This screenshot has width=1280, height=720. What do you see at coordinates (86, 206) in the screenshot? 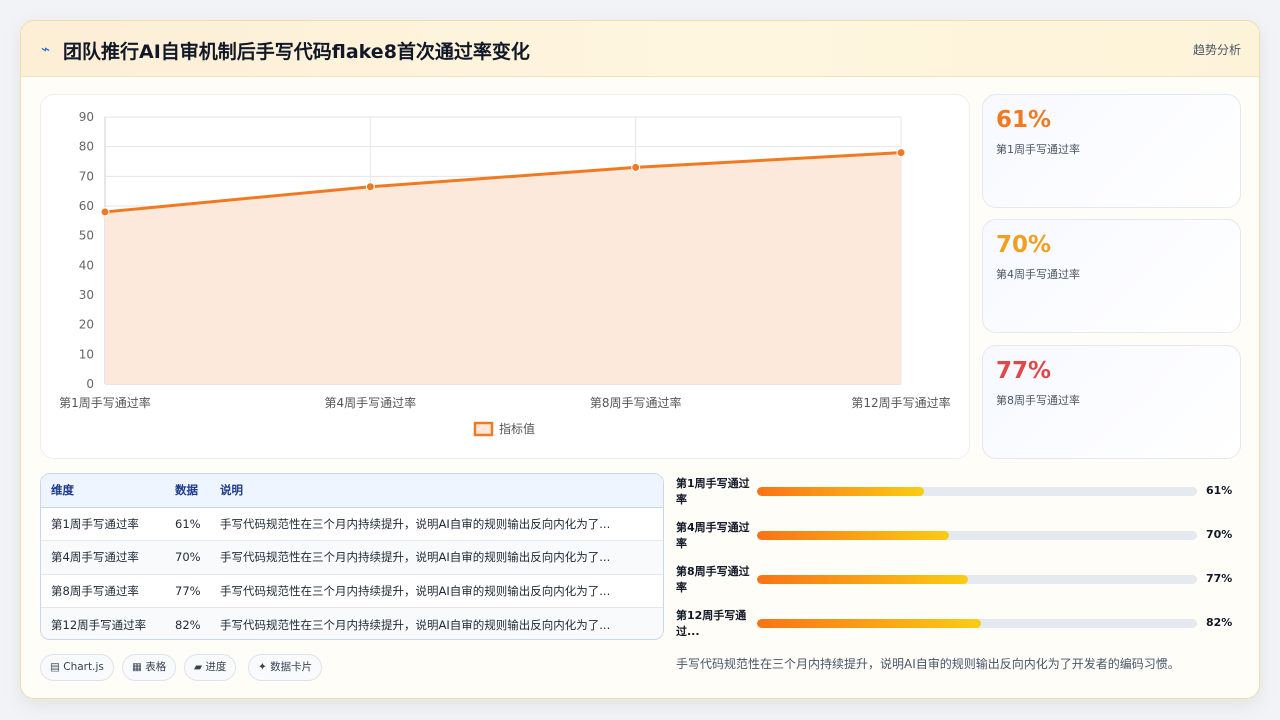
I see `y-tick-label: 60` at bounding box center [86, 206].